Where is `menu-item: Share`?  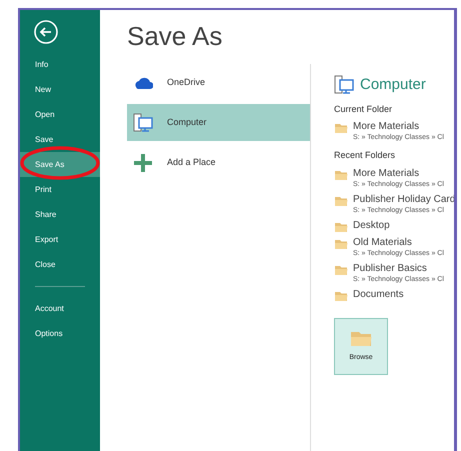
menu-item: Share is located at coordinates (60, 214).